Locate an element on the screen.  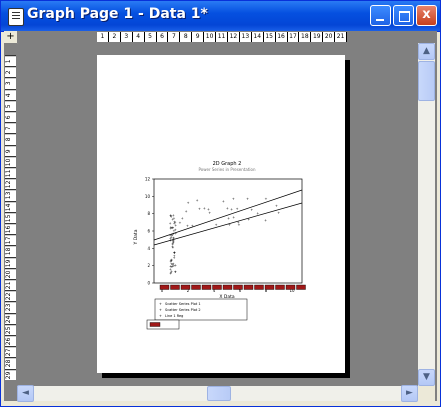
close-button: x is located at coordinates (426, 15).